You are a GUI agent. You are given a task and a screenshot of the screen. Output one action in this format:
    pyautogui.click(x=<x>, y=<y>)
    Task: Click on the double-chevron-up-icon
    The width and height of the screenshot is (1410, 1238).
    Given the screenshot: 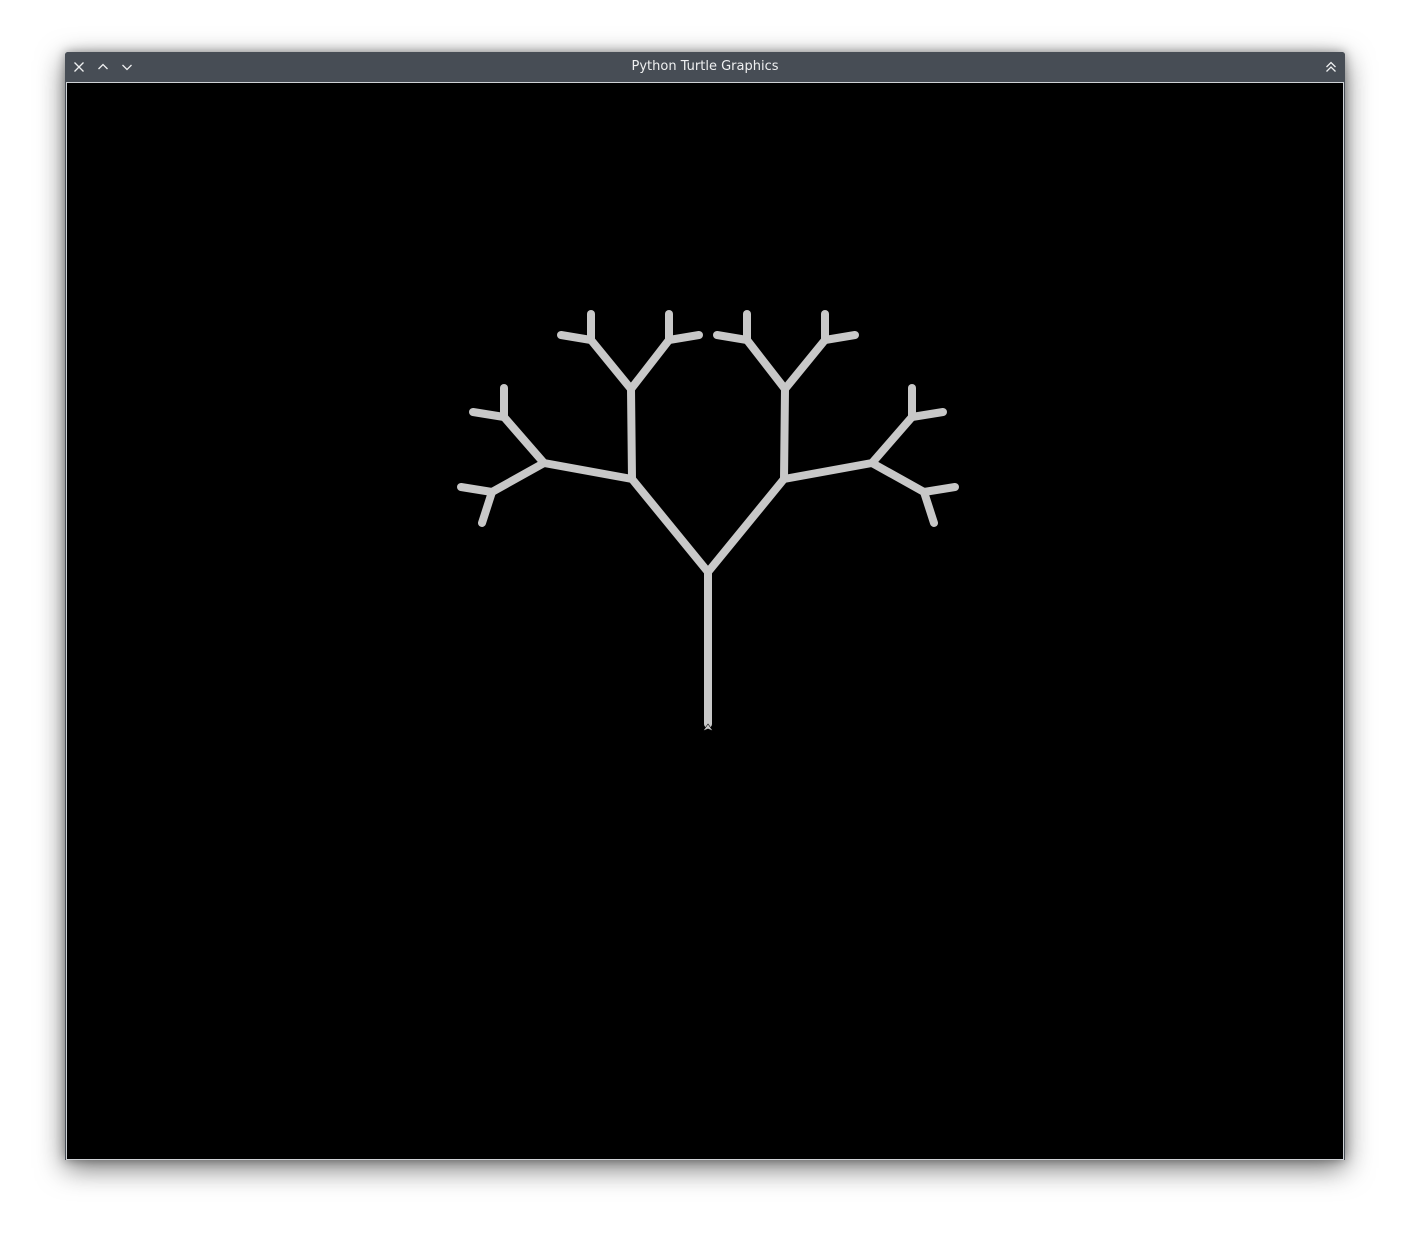 What is the action you would take?
    pyautogui.click(x=1331, y=67)
    